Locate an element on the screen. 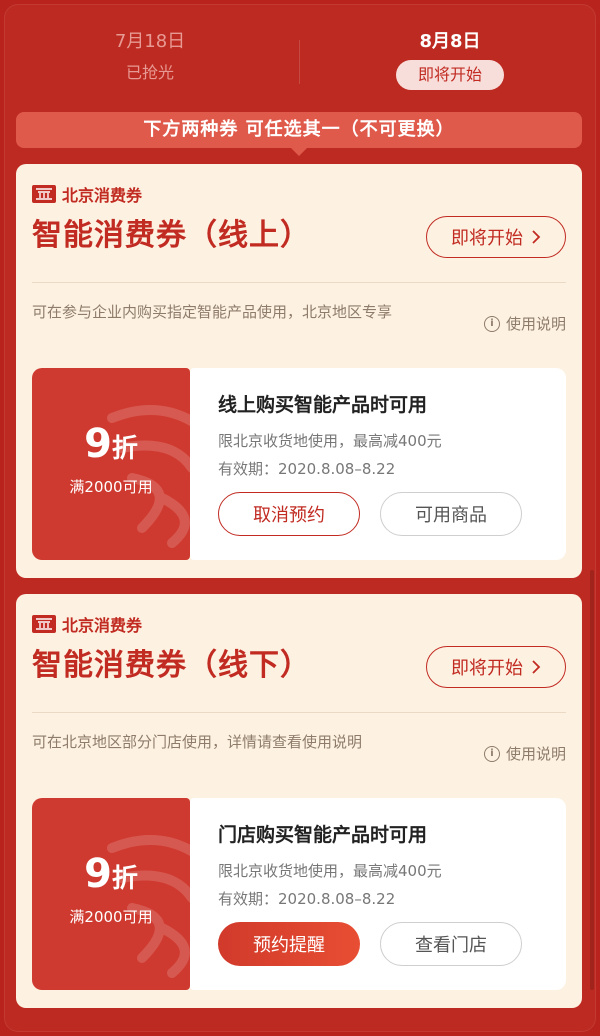  card-title: 智能消费券（线下） is located at coordinates (171, 665).